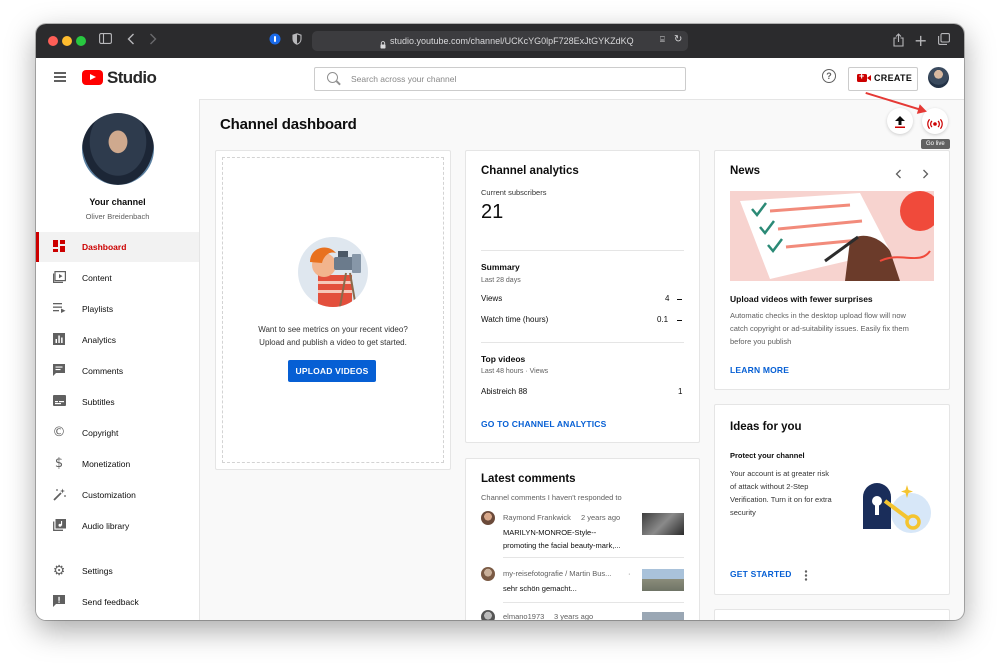  Describe the element at coordinates (515, 319) in the screenshot. I see `watch-time-label: Watch time (hours)` at that location.